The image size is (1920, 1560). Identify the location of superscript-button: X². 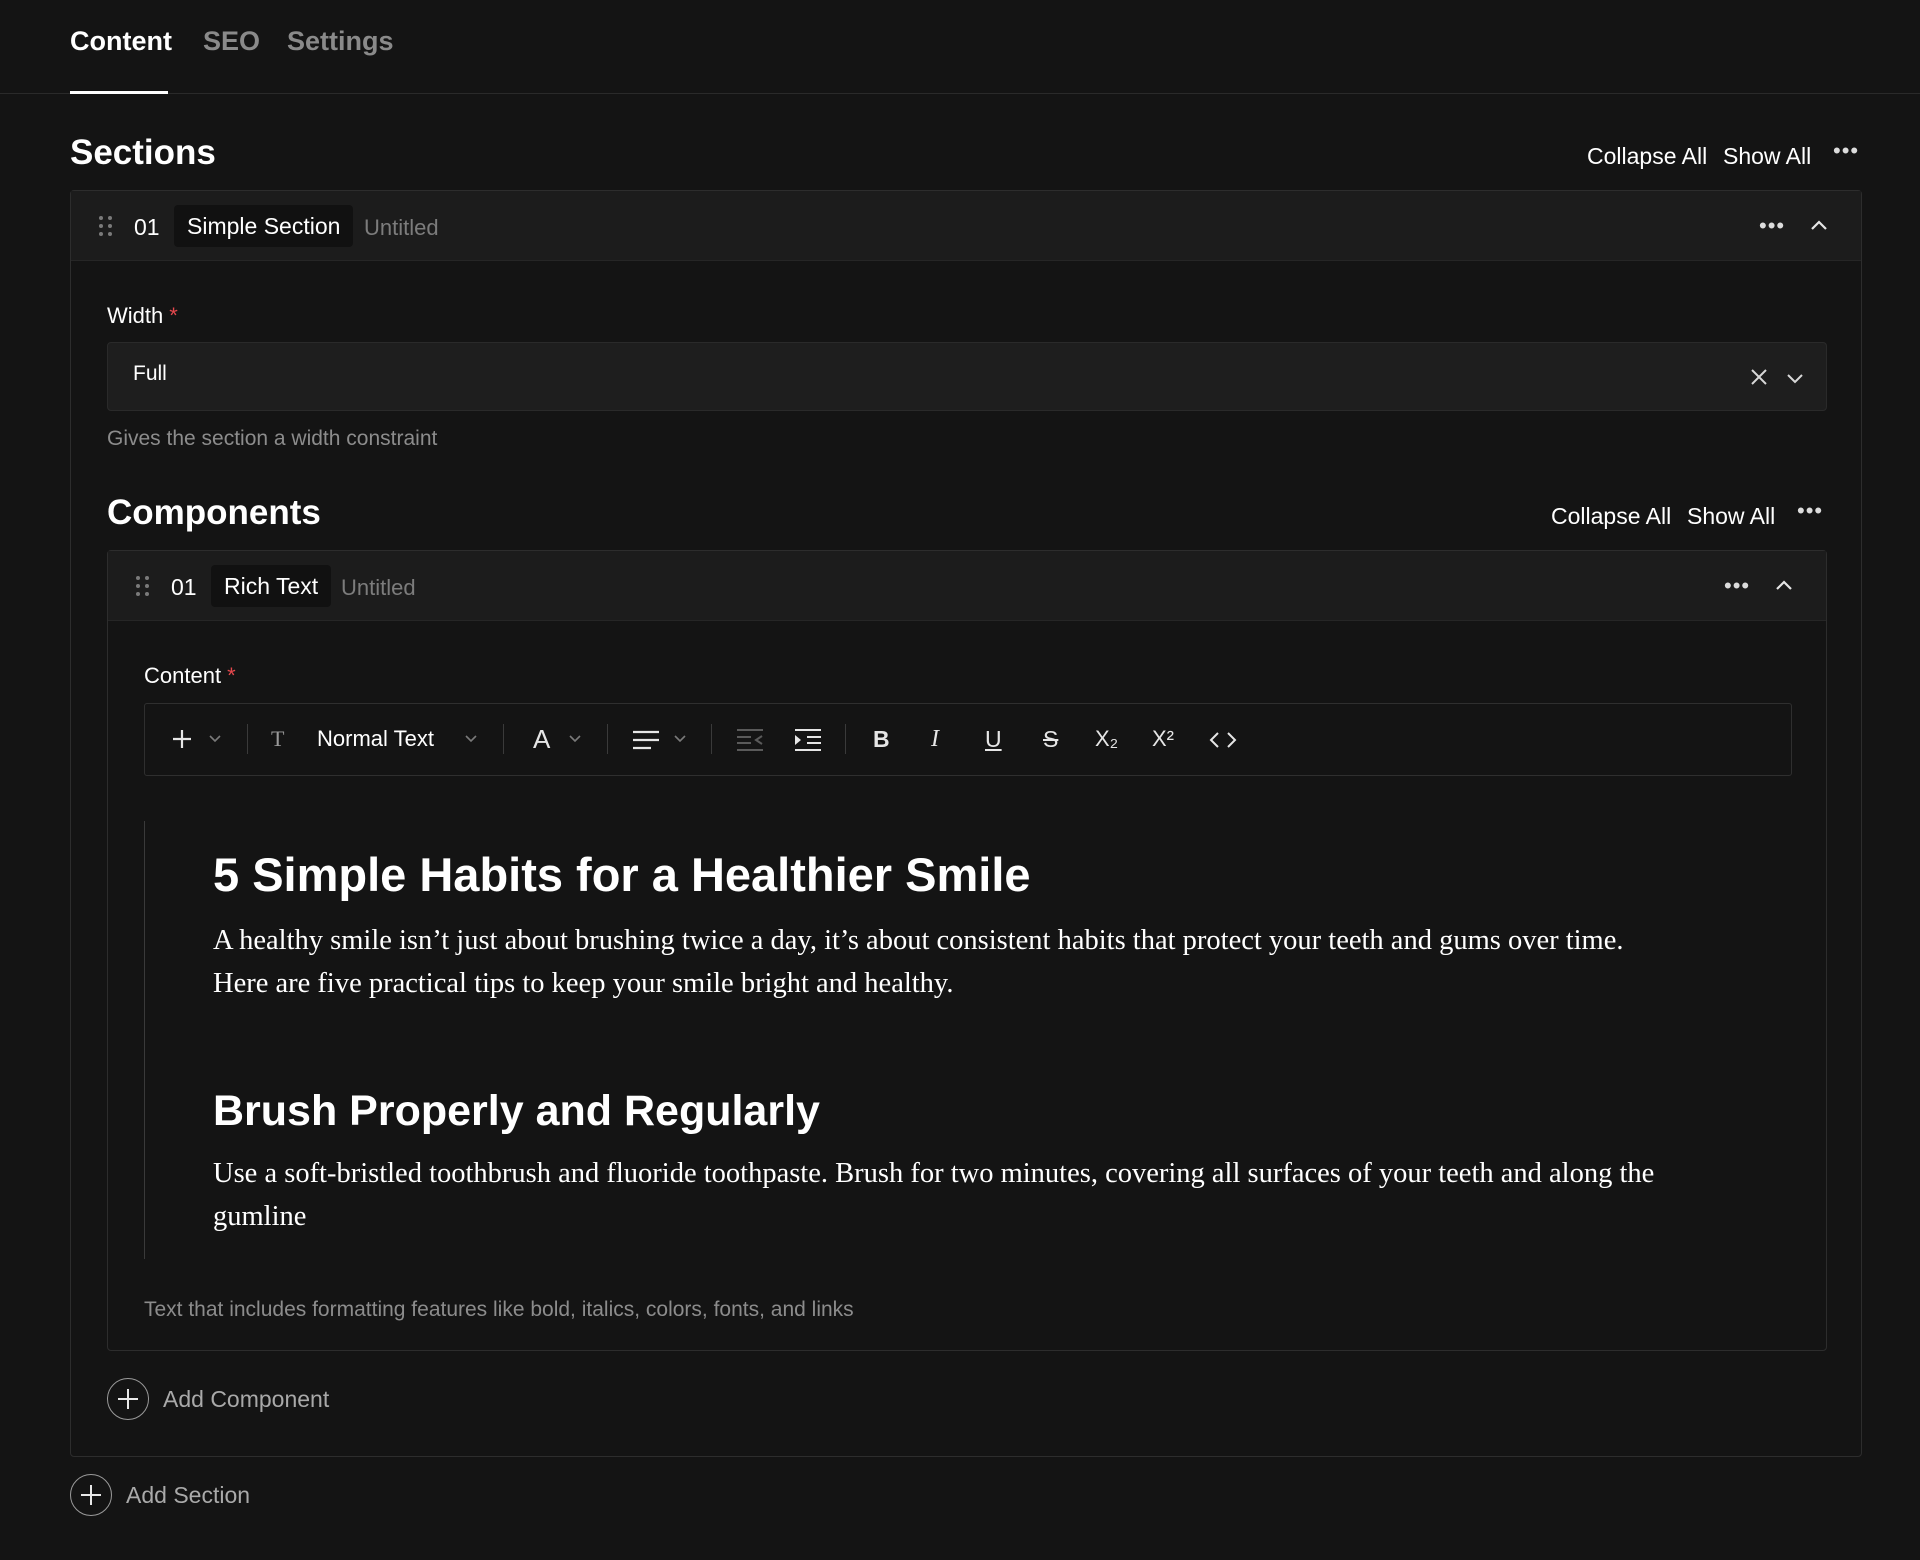
(1163, 739).